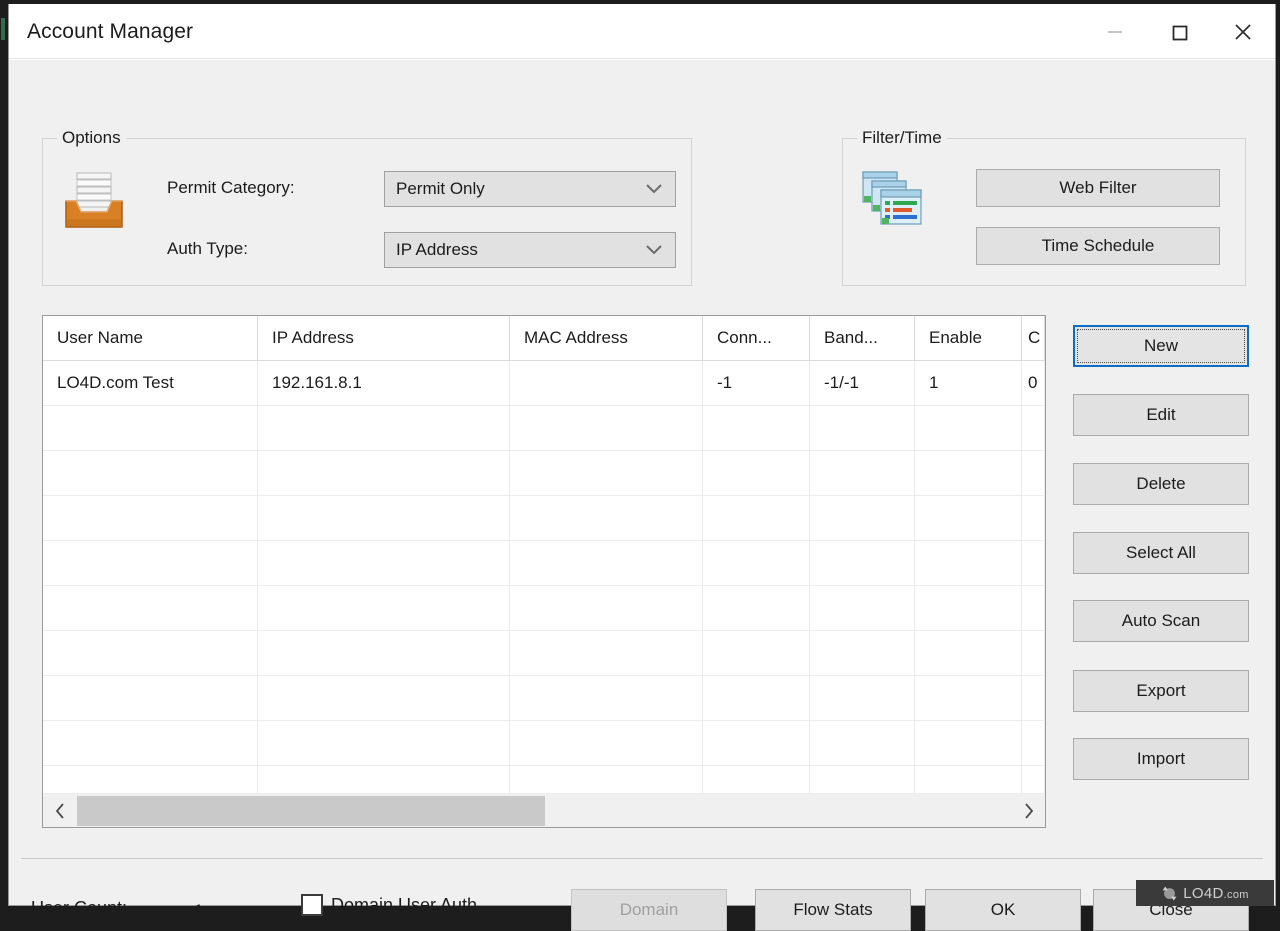 The height and width of the screenshot is (931, 1280). What do you see at coordinates (1161, 553) in the screenshot?
I see `select-all-button: Select All` at bounding box center [1161, 553].